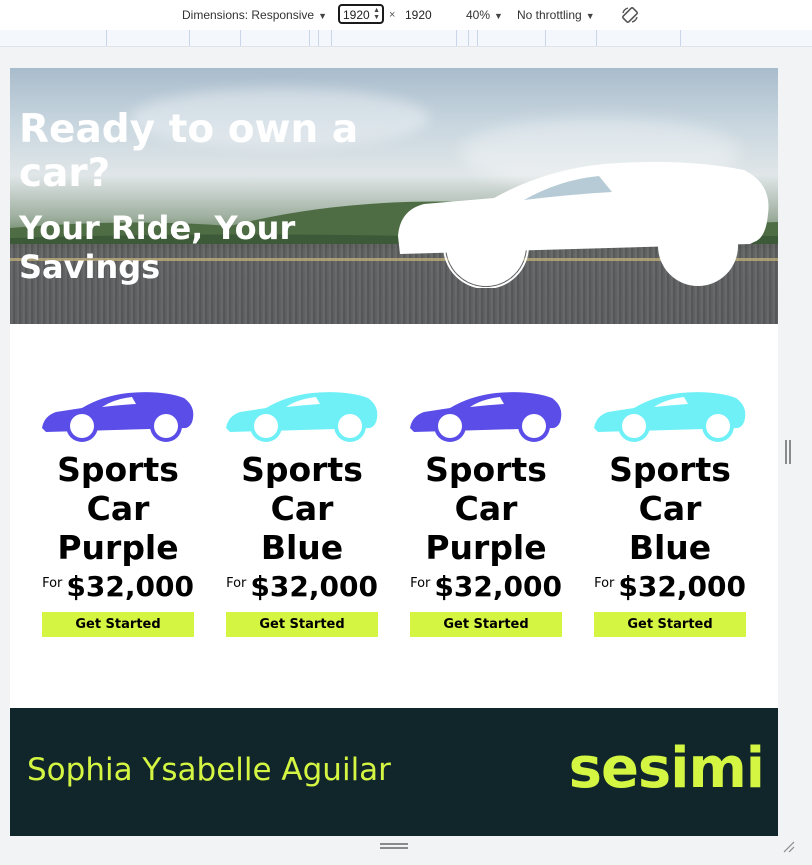 Image resolution: width=812 pixels, height=865 pixels. Describe the element at coordinates (392, 15) in the screenshot. I see `times-symbol: ×` at that location.